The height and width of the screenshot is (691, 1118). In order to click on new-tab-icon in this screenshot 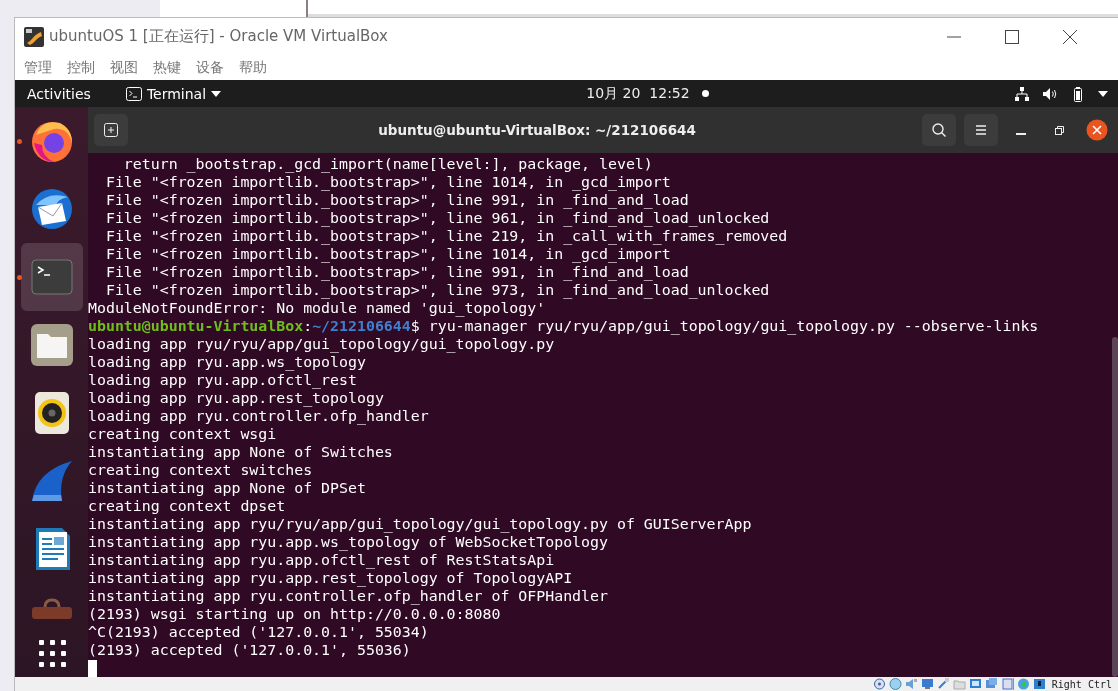, I will do `click(111, 130)`.